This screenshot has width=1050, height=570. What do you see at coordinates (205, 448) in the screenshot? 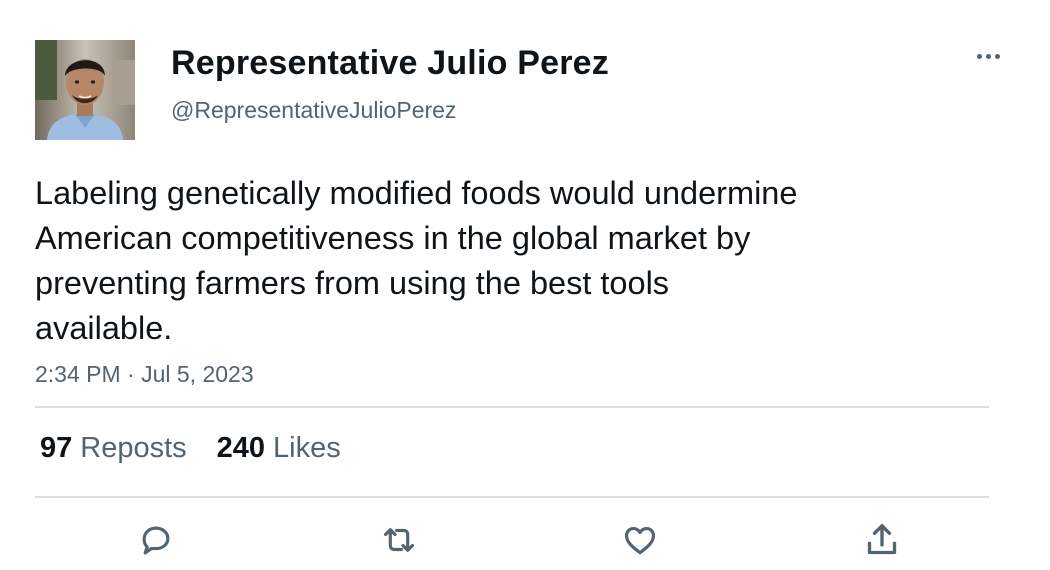
I see `engagement-stats: 97 Reposts 240 Likes` at bounding box center [205, 448].